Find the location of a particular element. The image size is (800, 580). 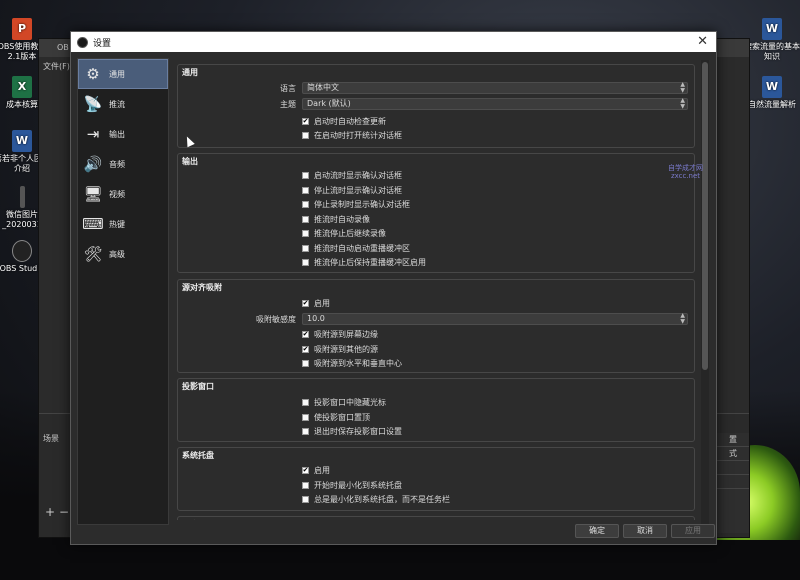

tray-checkbox-label: 启用 is located at coordinates (322, 470).